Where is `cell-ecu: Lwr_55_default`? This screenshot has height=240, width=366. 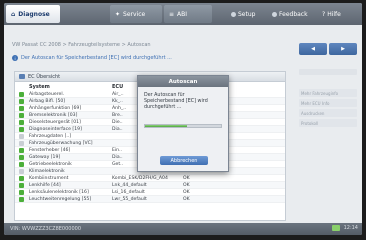
cell-ecu: Lwr_55_default is located at coordinates (129, 199).